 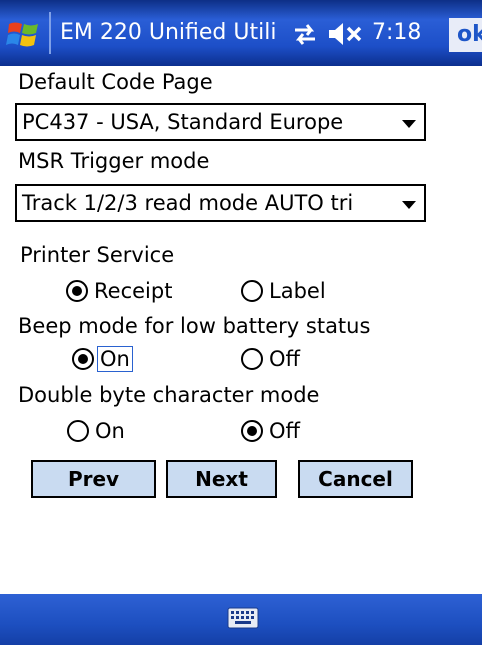 I want to click on keyboard-icon, so click(x=243, y=618).